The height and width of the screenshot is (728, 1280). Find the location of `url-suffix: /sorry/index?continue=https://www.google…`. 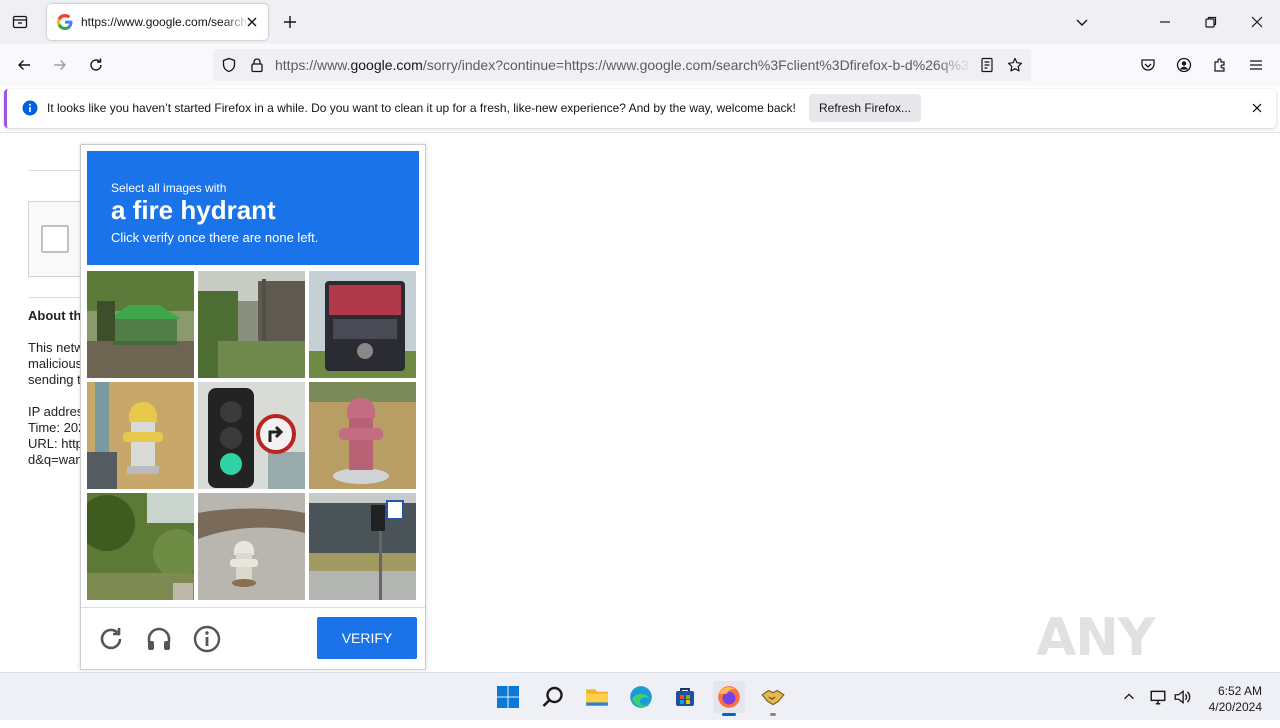

url-suffix: /sorry/index?continue=https://www.google… is located at coordinates (696, 65).